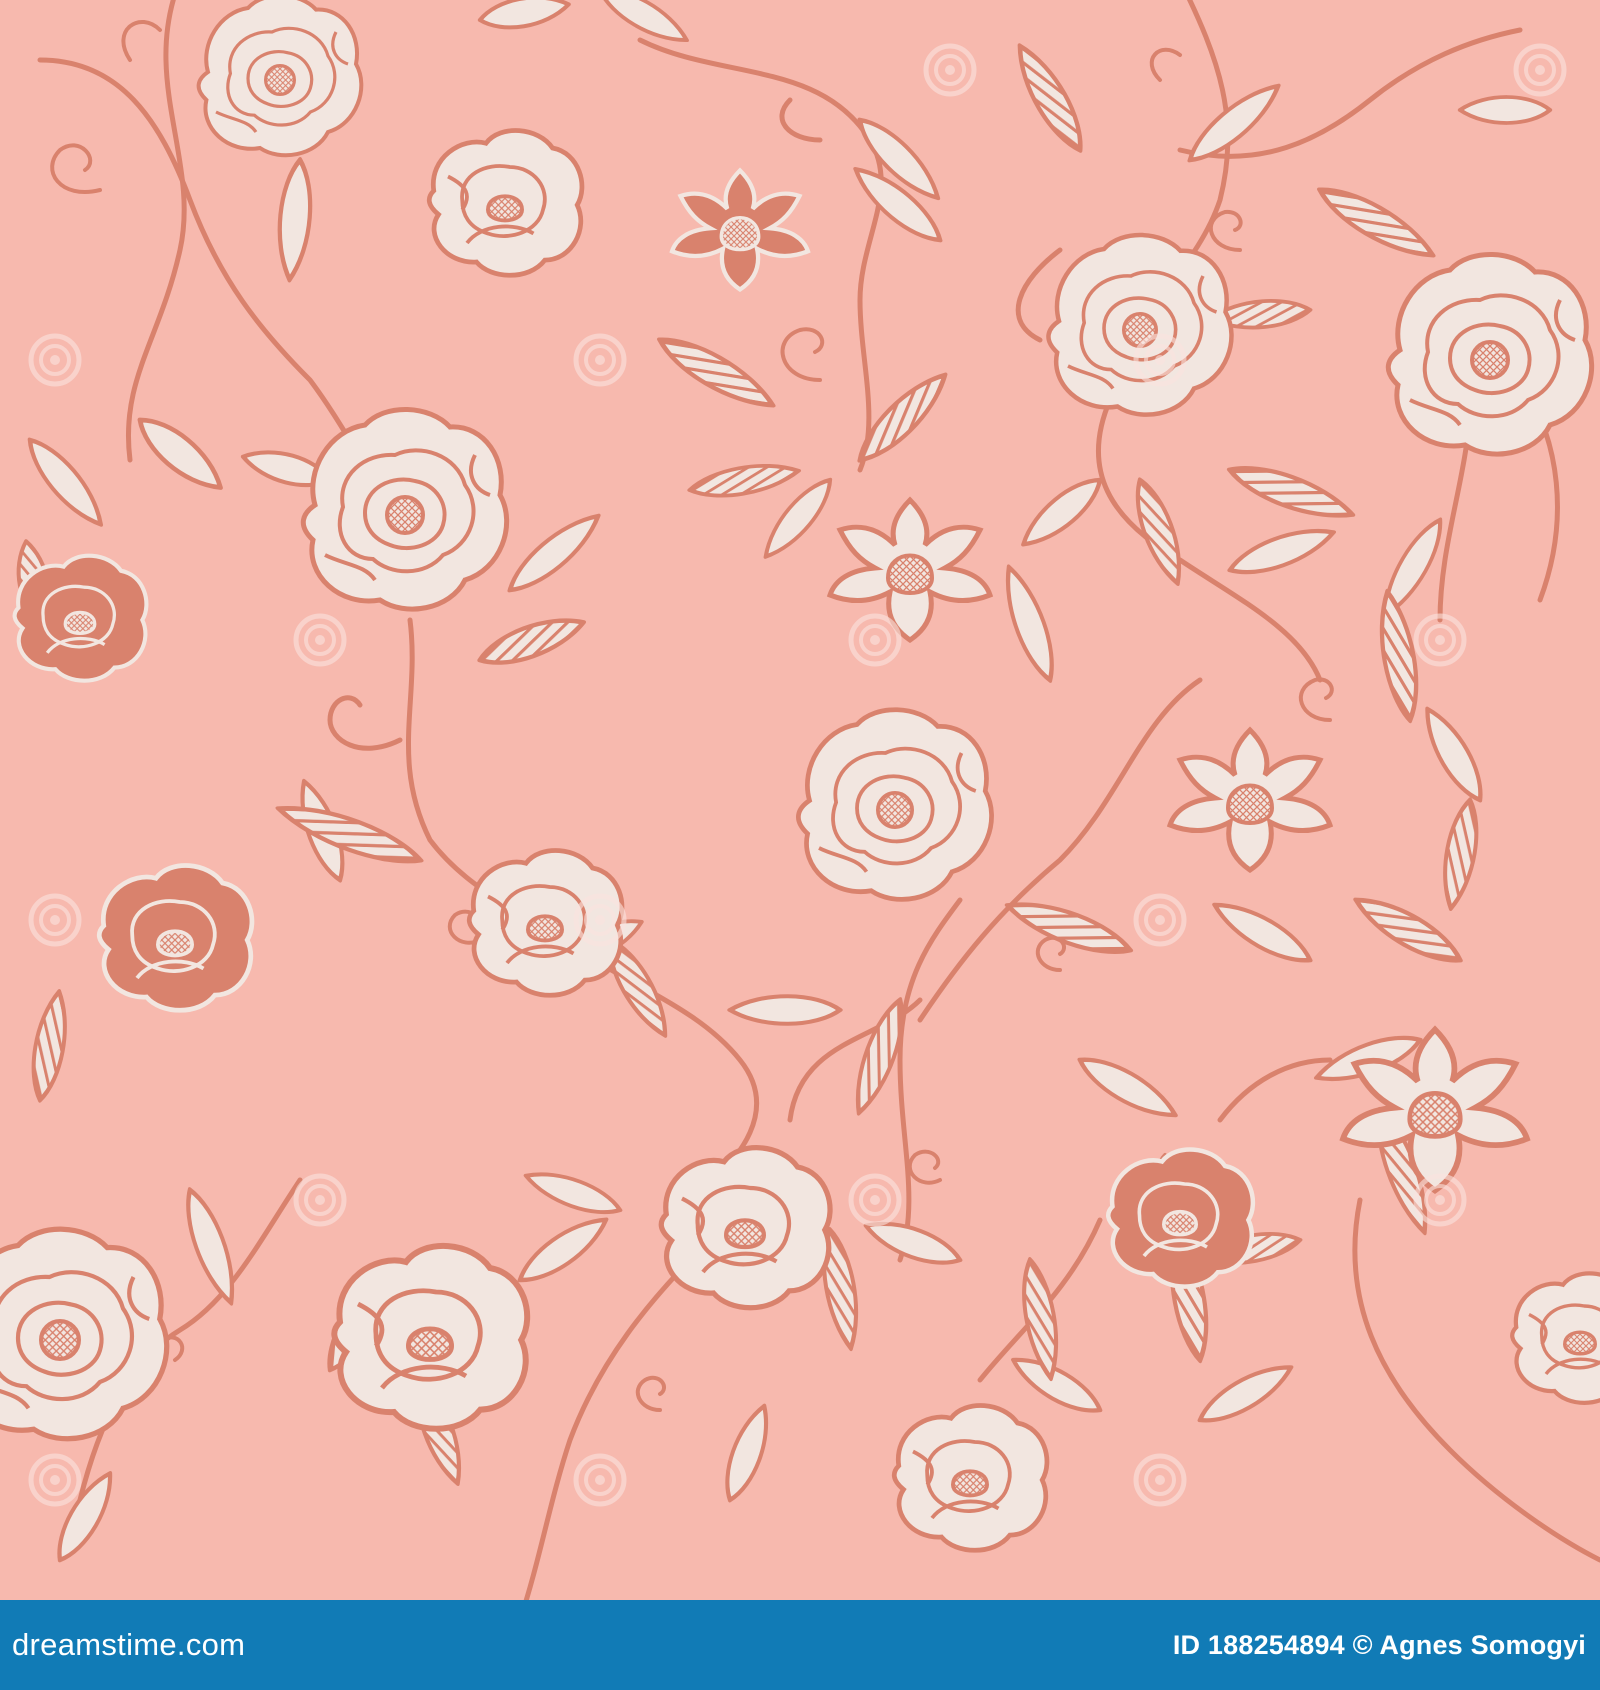  I want to click on image-id-credit: ID 188254894 © Agnes Somogyi, so click(1379, 1644).